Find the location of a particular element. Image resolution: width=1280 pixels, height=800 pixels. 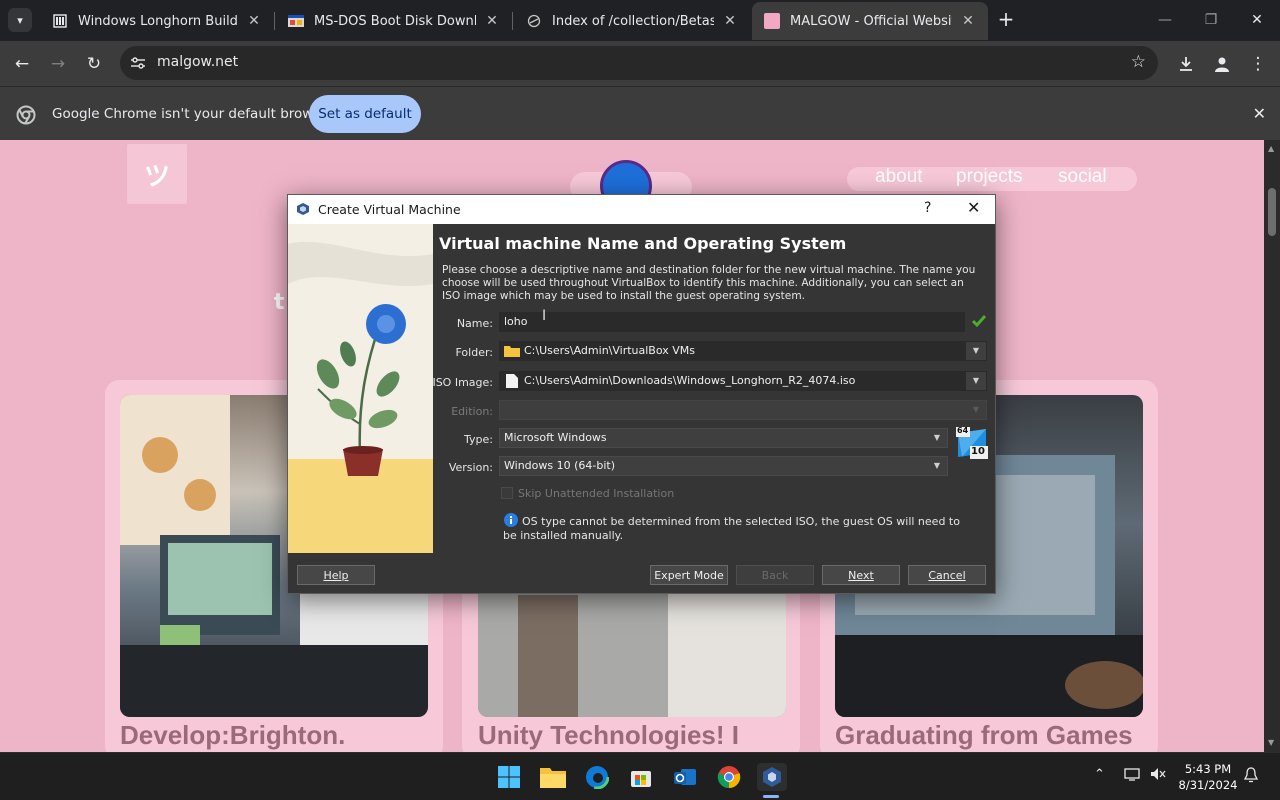

dialog-titlebar: Create Virtual Machine ? ✕ is located at coordinates (641, 209).